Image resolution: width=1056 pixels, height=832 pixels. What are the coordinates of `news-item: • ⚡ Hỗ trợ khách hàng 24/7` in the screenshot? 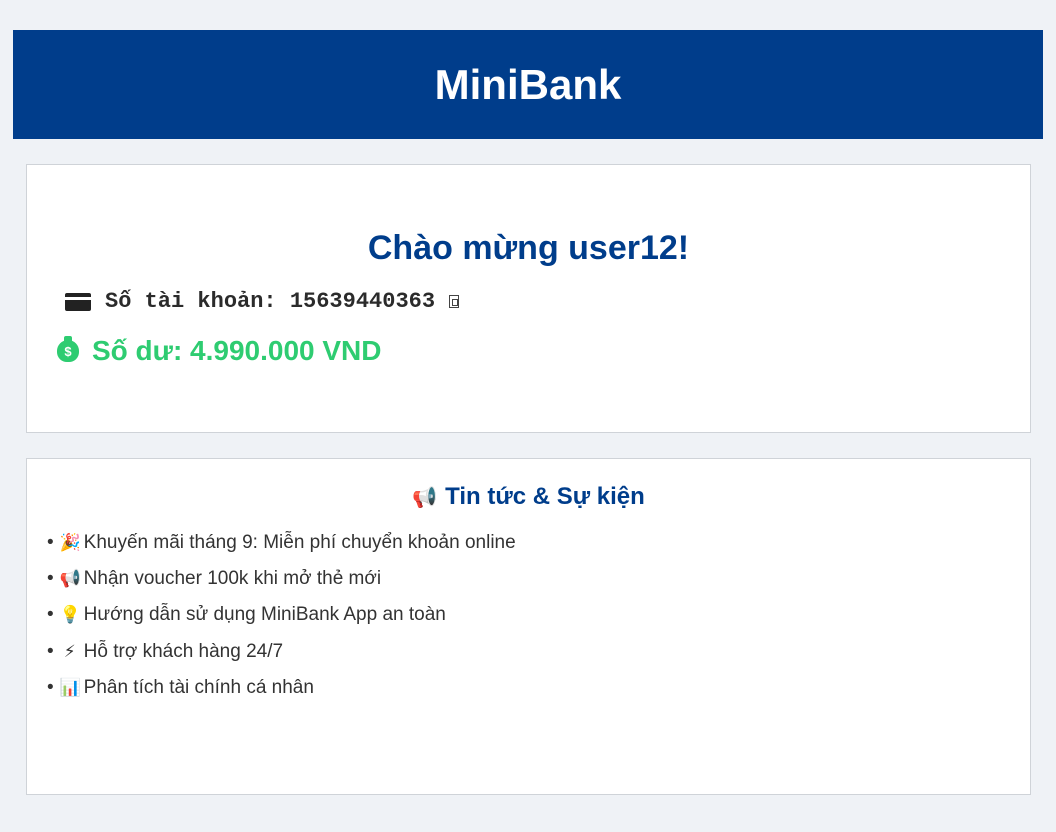 It's located at (281, 652).